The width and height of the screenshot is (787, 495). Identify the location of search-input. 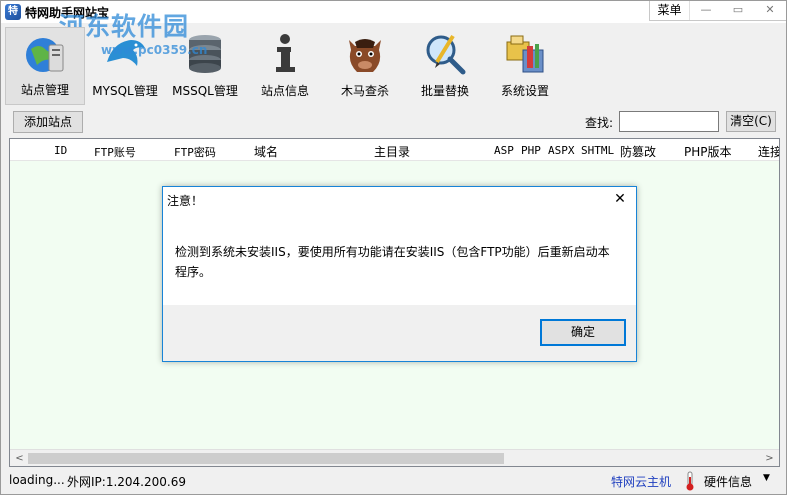
(669, 121).